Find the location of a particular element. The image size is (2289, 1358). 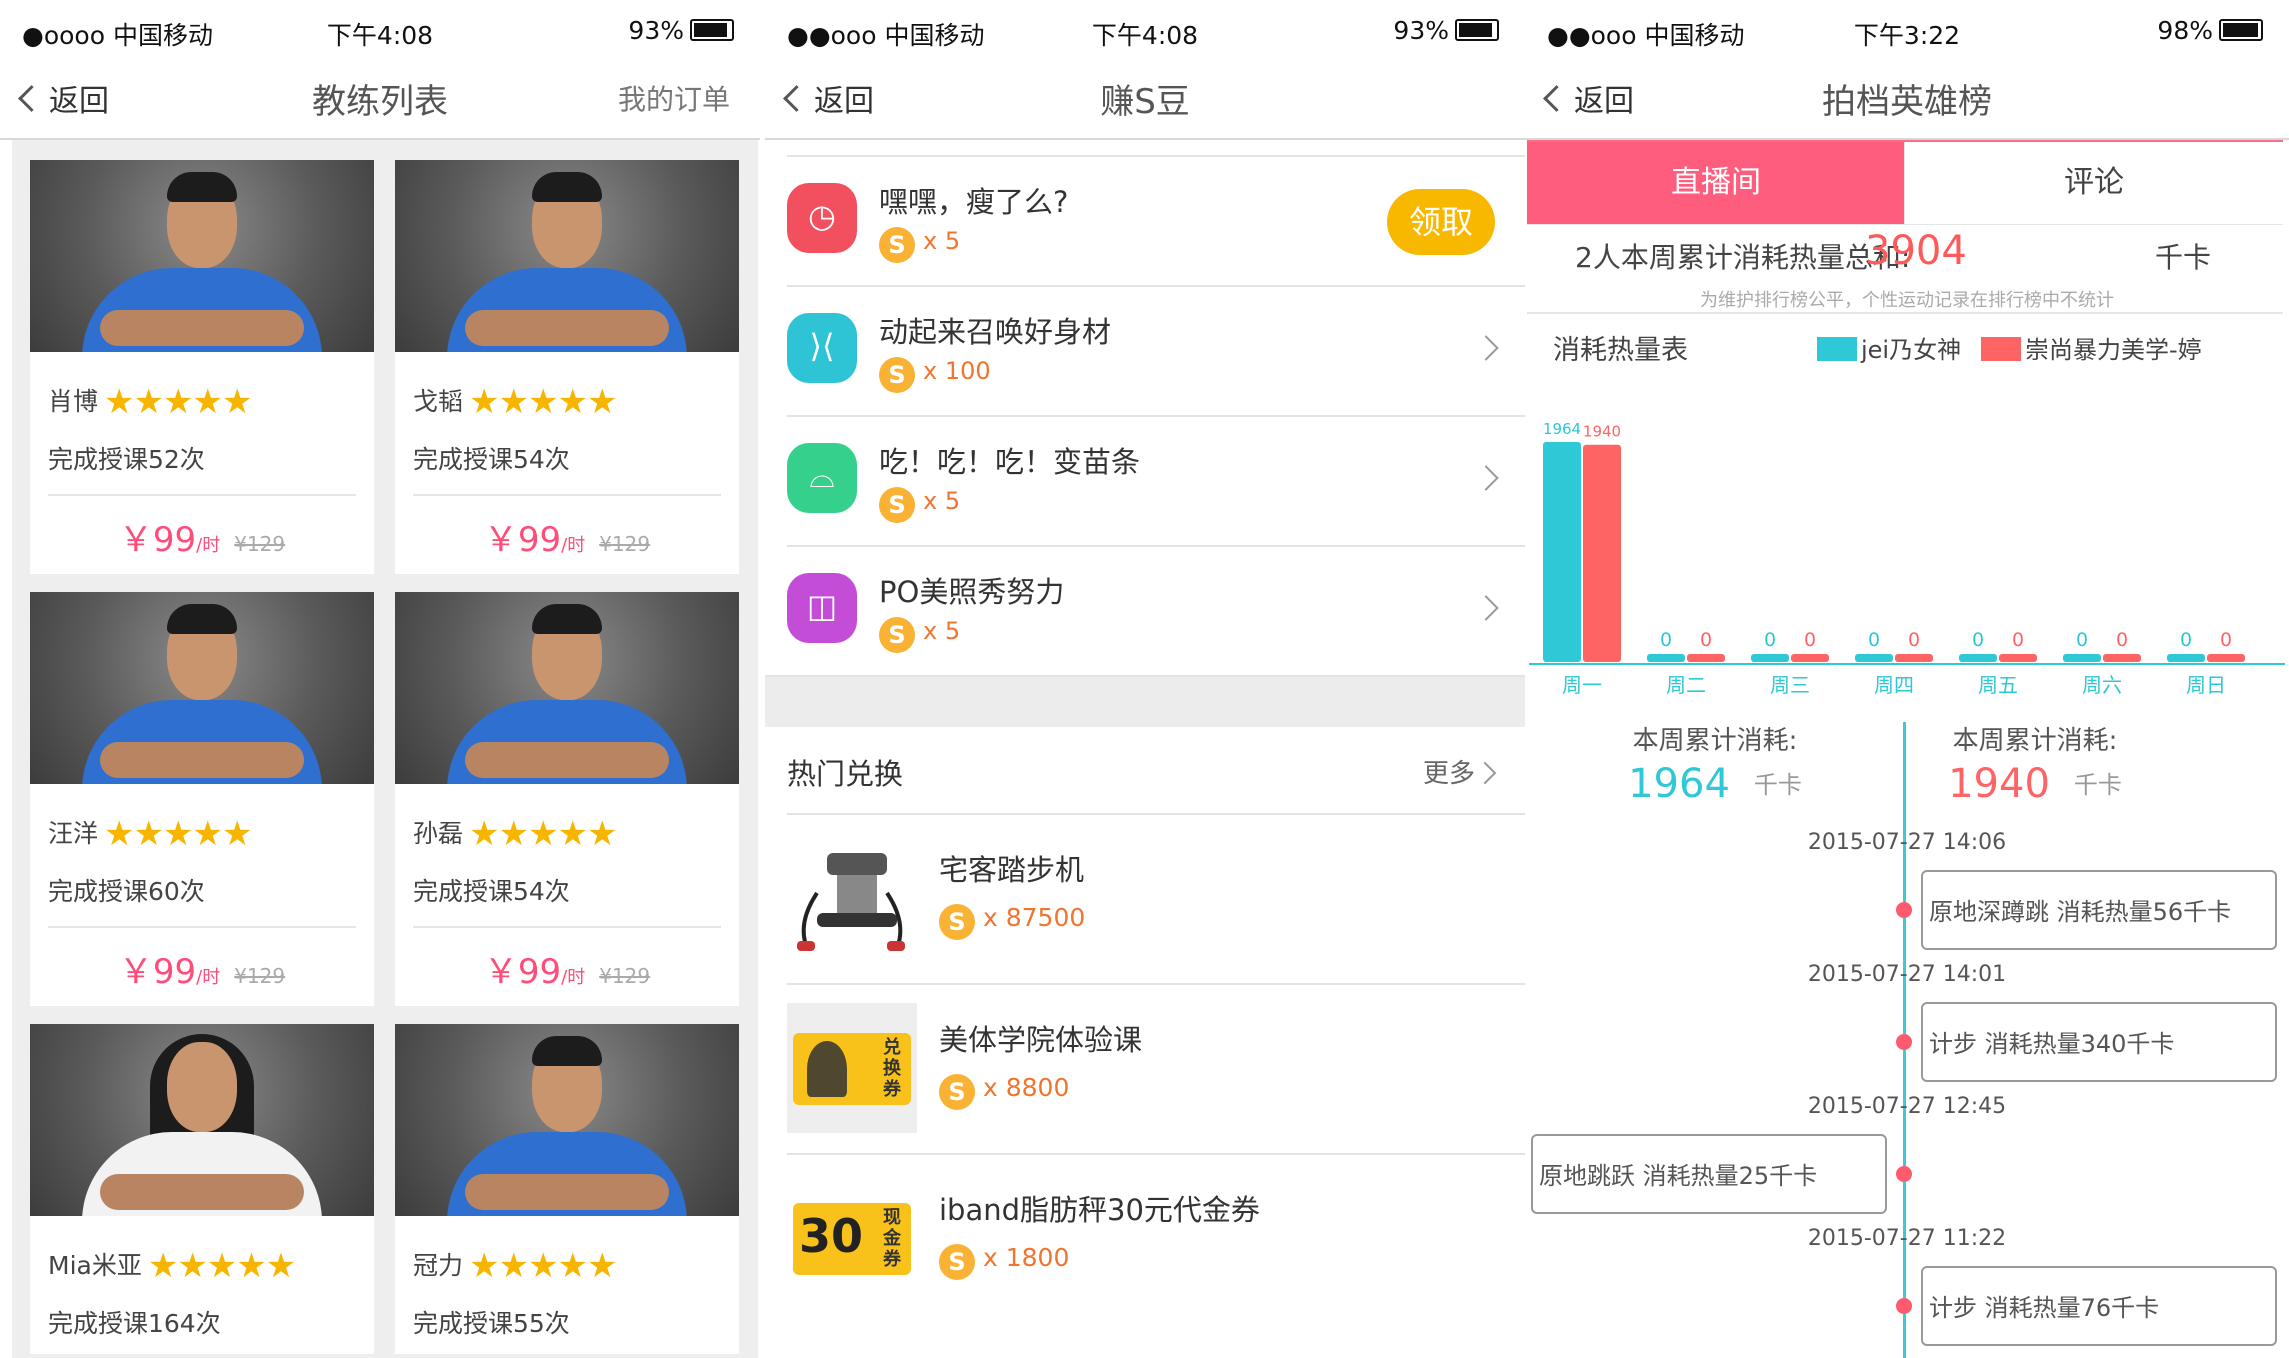

timeline-entry: 原地跳跃 消耗热量25千卡 is located at coordinates (1709, 1174).